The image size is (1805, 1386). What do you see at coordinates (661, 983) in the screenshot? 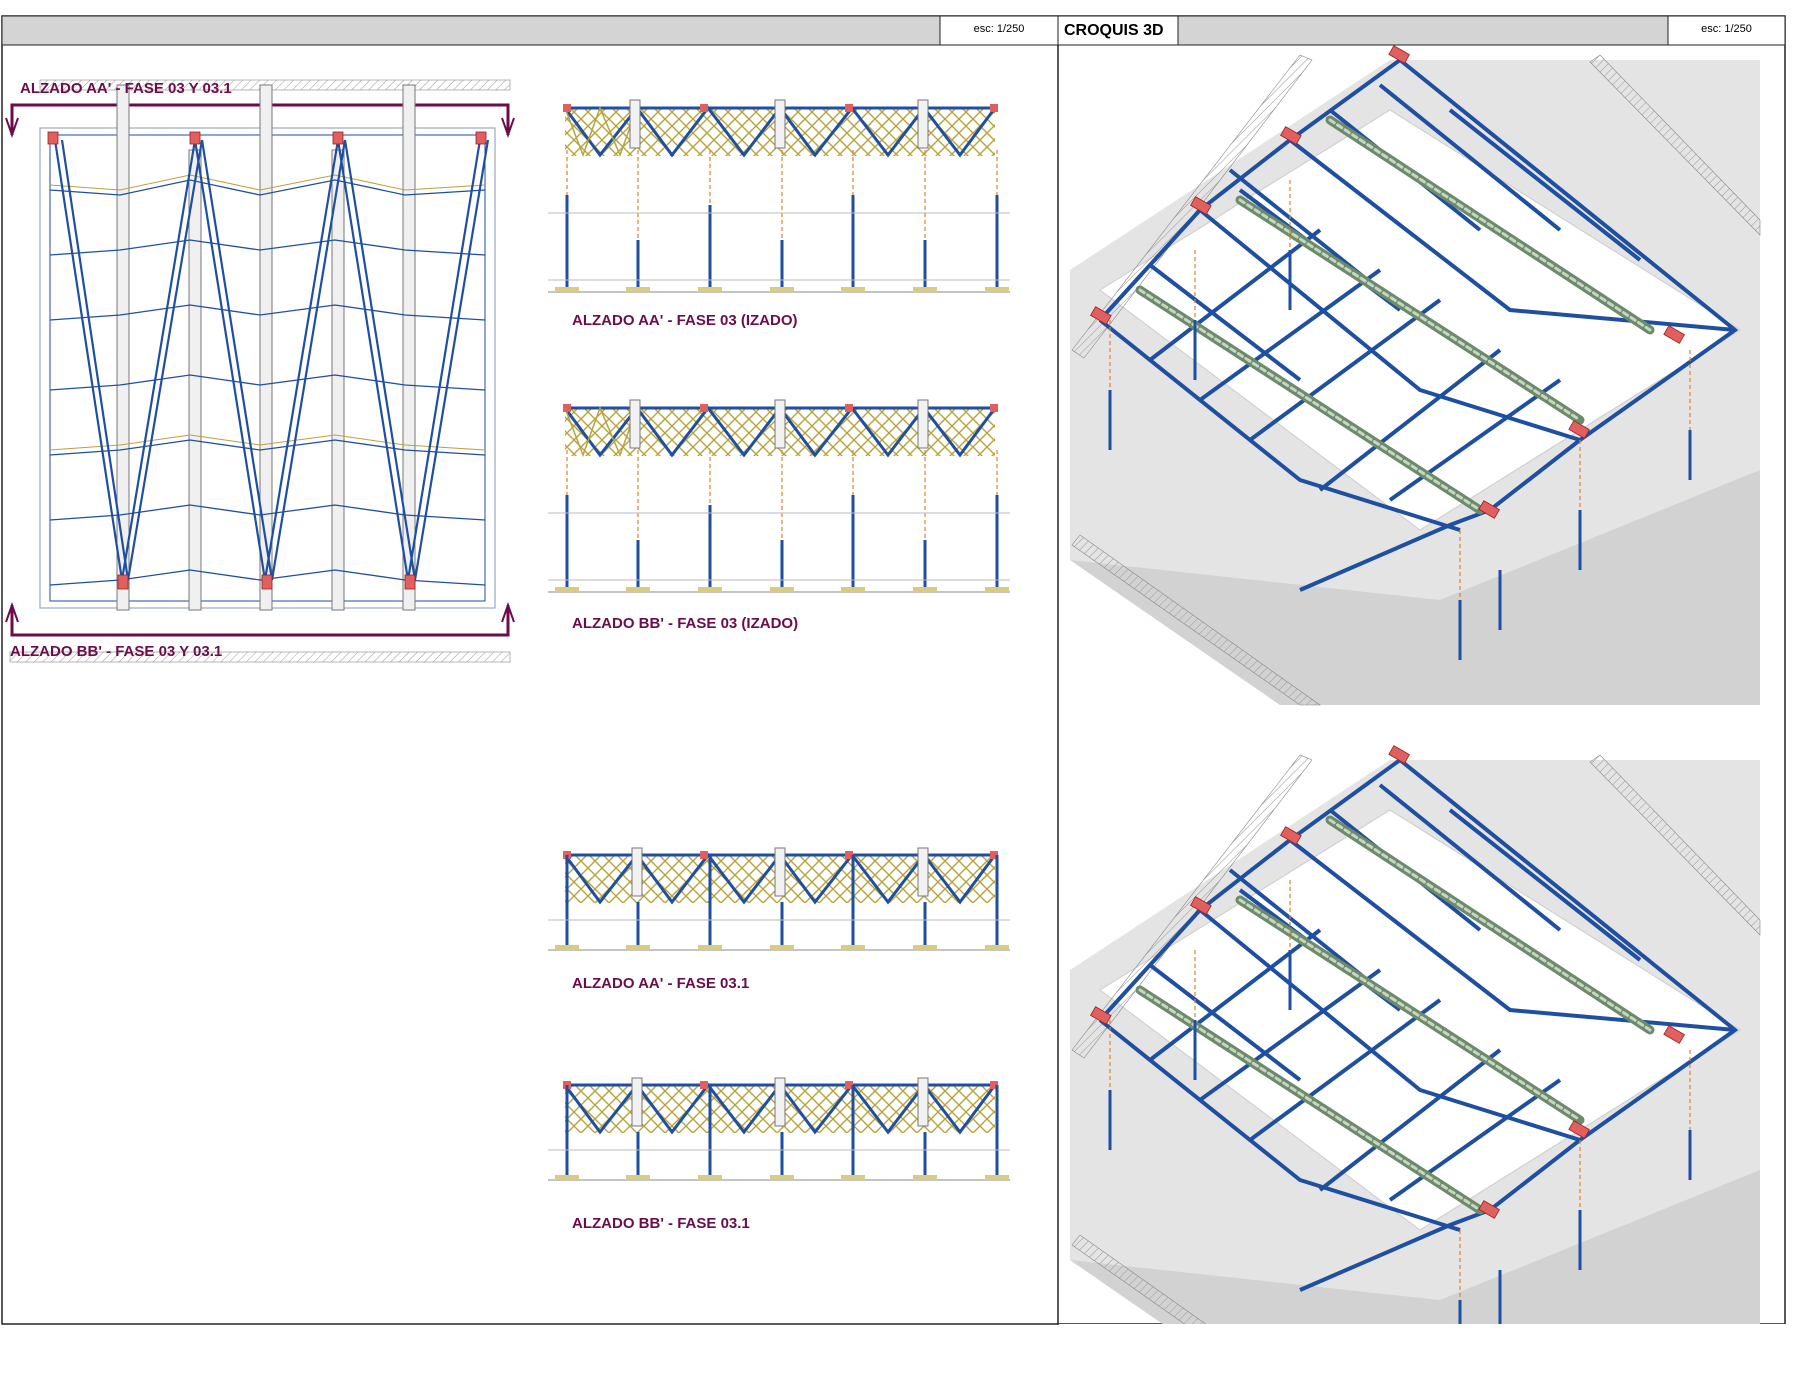
I see `elevation-aa-final-label: ALZADO AA' - FASE 03.1` at bounding box center [661, 983].